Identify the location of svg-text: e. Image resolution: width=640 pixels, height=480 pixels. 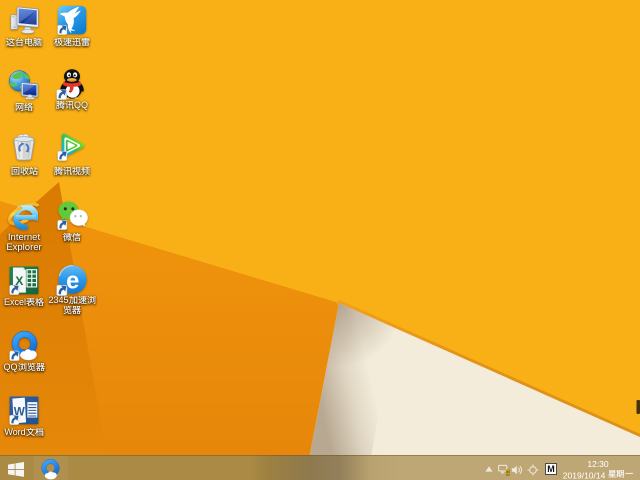
(72, 281).